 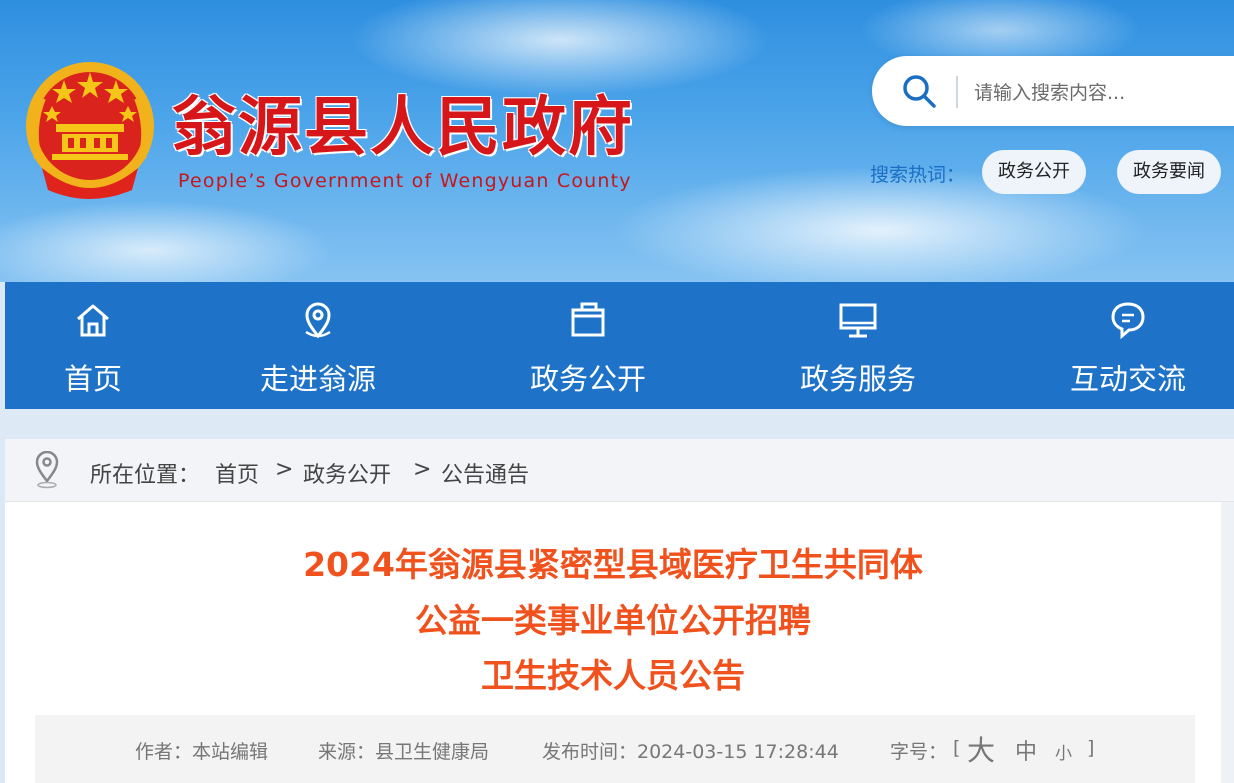 I want to click on chat-bubble-icon, so click(x=1128, y=321).